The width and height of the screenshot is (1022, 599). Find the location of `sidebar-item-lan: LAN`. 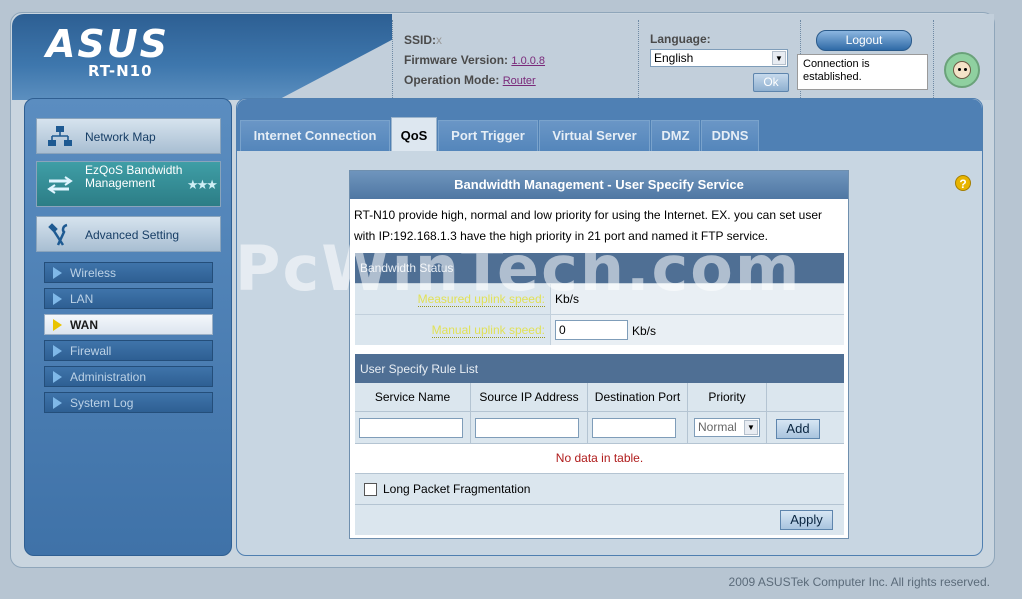

sidebar-item-lan: LAN is located at coordinates (128, 298).